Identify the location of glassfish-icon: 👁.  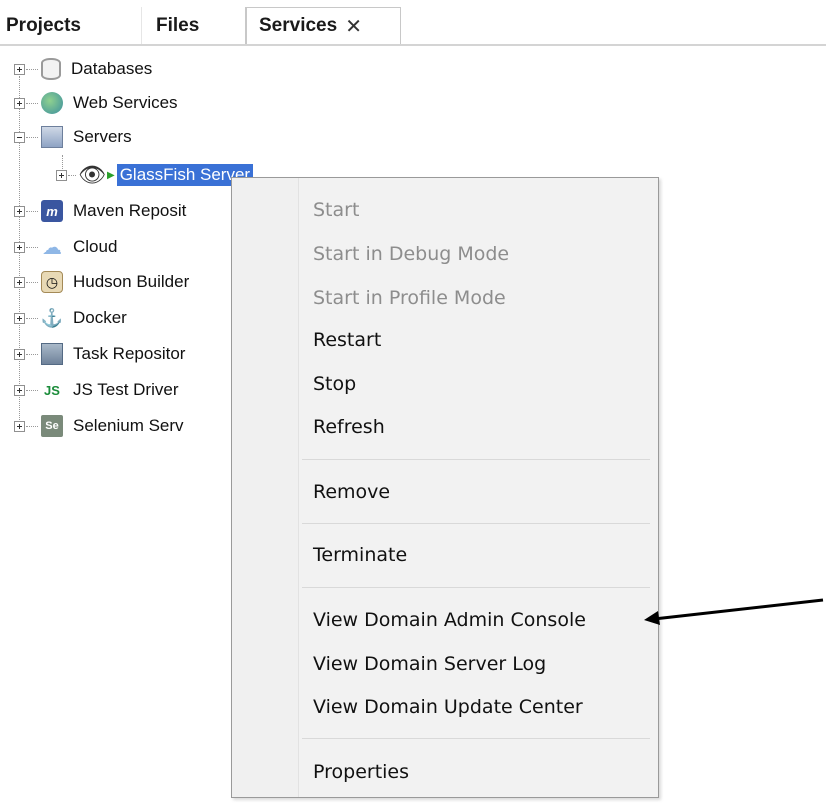
(92, 174).